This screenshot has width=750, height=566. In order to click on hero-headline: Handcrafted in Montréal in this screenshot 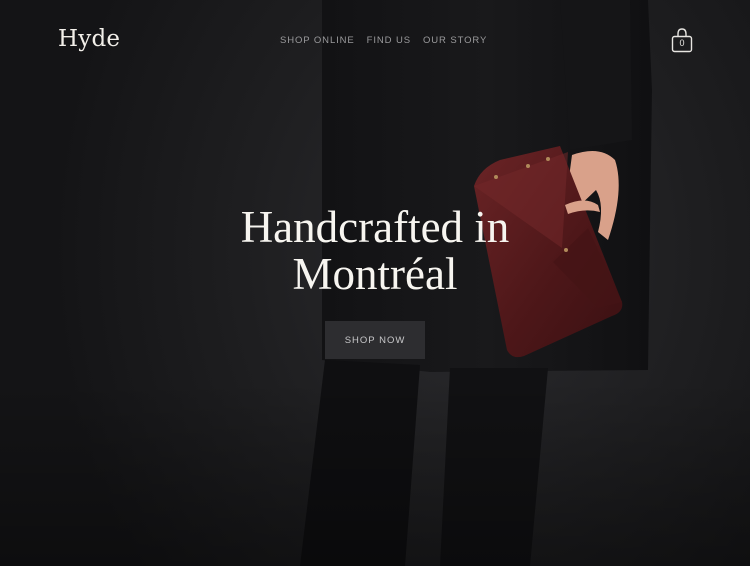, I will do `click(375, 251)`.